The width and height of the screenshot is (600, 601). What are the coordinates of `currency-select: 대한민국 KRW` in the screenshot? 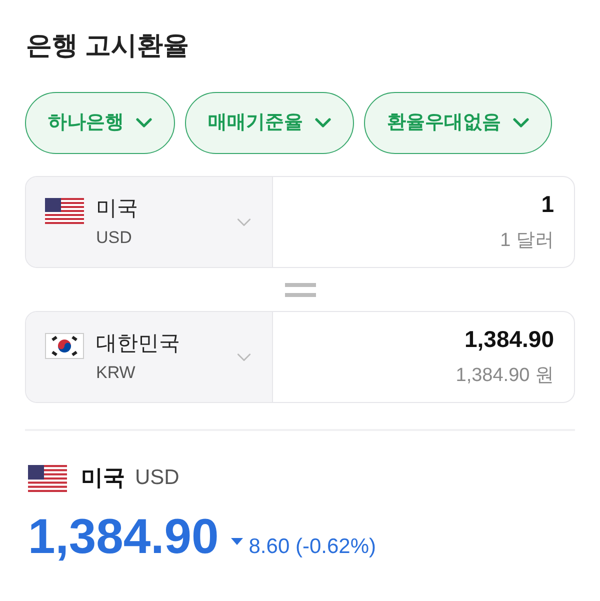 It's located at (149, 357).